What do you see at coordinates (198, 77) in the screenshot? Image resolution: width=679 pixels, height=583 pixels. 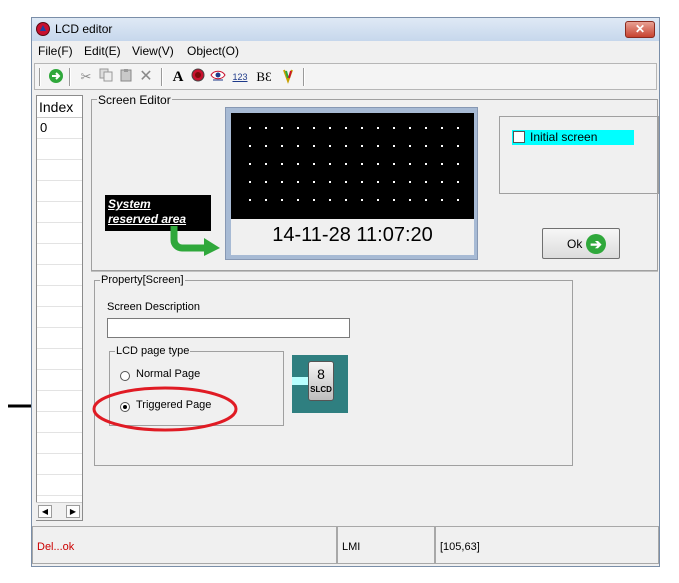 I see `record-icon` at bounding box center [198, 77].